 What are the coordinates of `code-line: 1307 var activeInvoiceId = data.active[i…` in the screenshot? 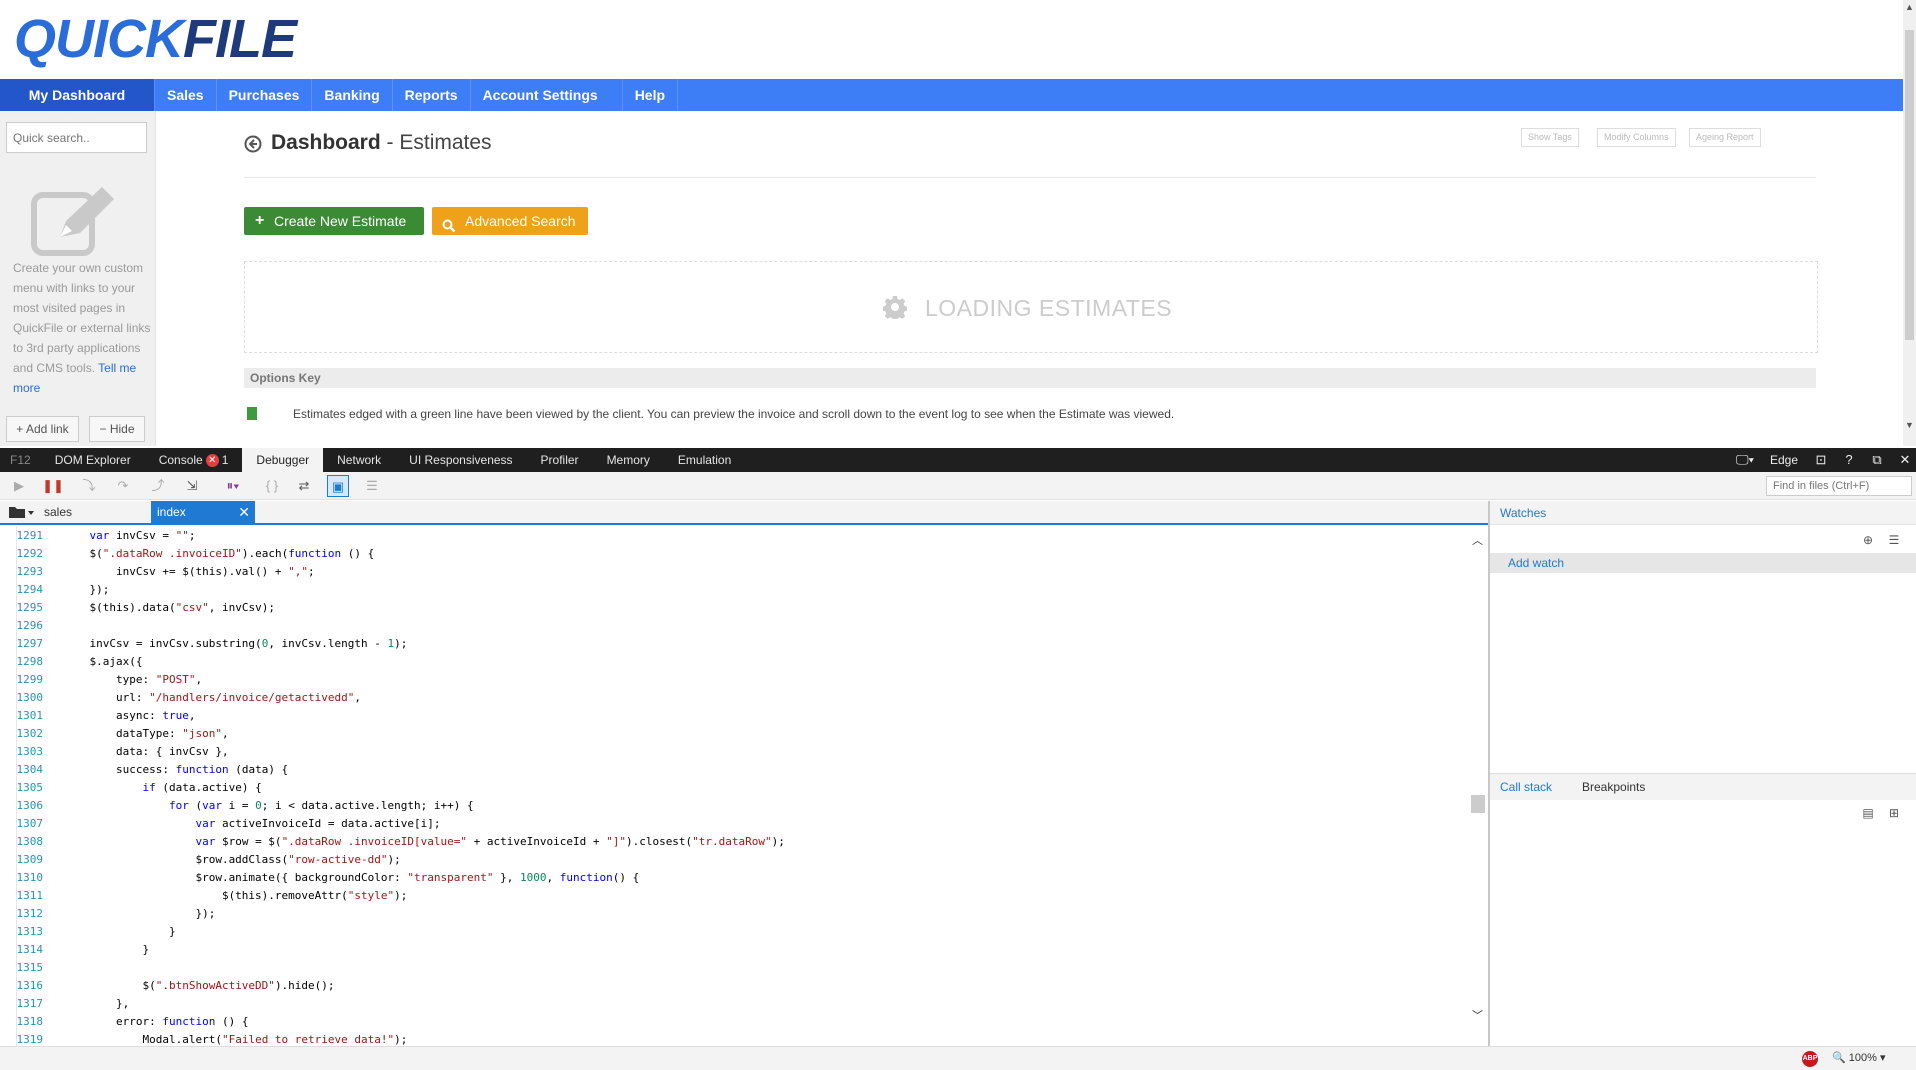 It's located at (220, 824).